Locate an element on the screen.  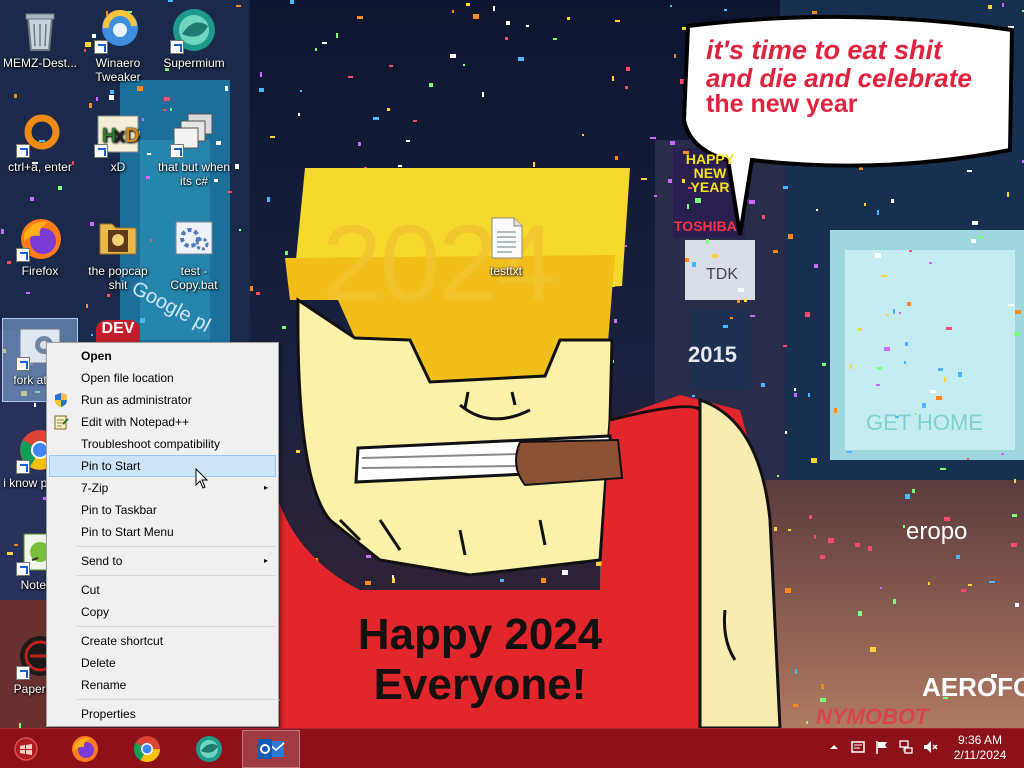
menu-item-properties: Properties is located at coordinates (162, 714).